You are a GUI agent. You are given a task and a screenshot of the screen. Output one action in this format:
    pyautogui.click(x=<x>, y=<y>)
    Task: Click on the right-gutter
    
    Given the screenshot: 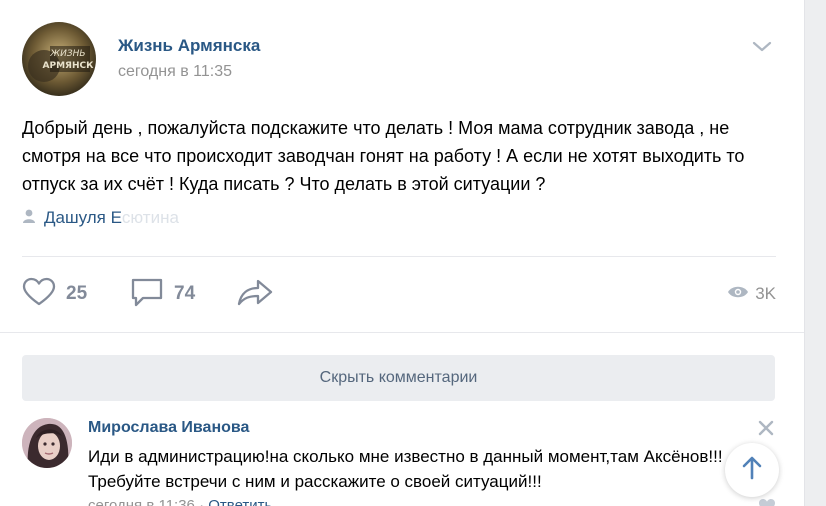 What is the action you would take?
    pyautogui.click(x=815, y=253)
    